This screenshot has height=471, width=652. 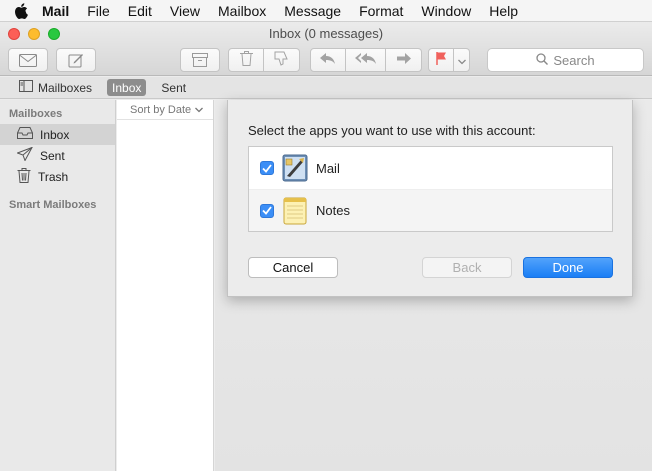 I want to click on flag-icon, so click(x=441, y=60).